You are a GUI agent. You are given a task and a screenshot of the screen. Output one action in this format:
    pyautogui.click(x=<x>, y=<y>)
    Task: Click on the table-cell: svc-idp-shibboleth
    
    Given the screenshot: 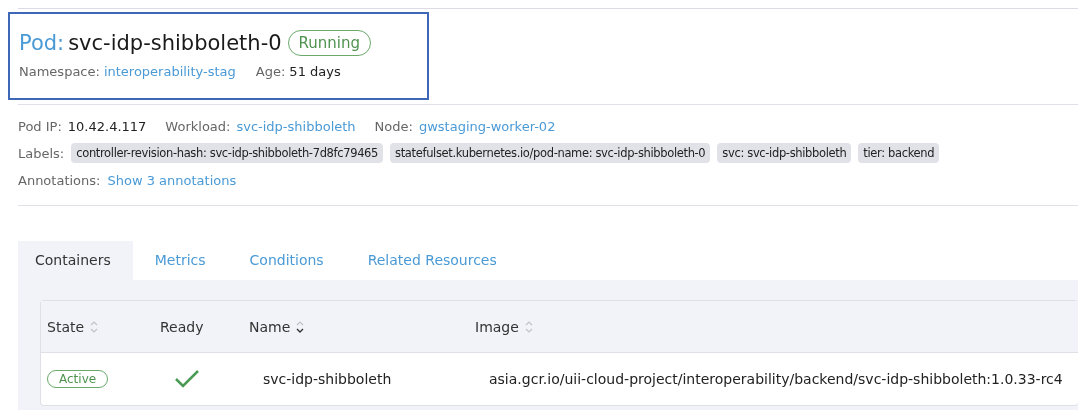 What is the action you would take?
    pyautogui.click(x=327, y=379)
    